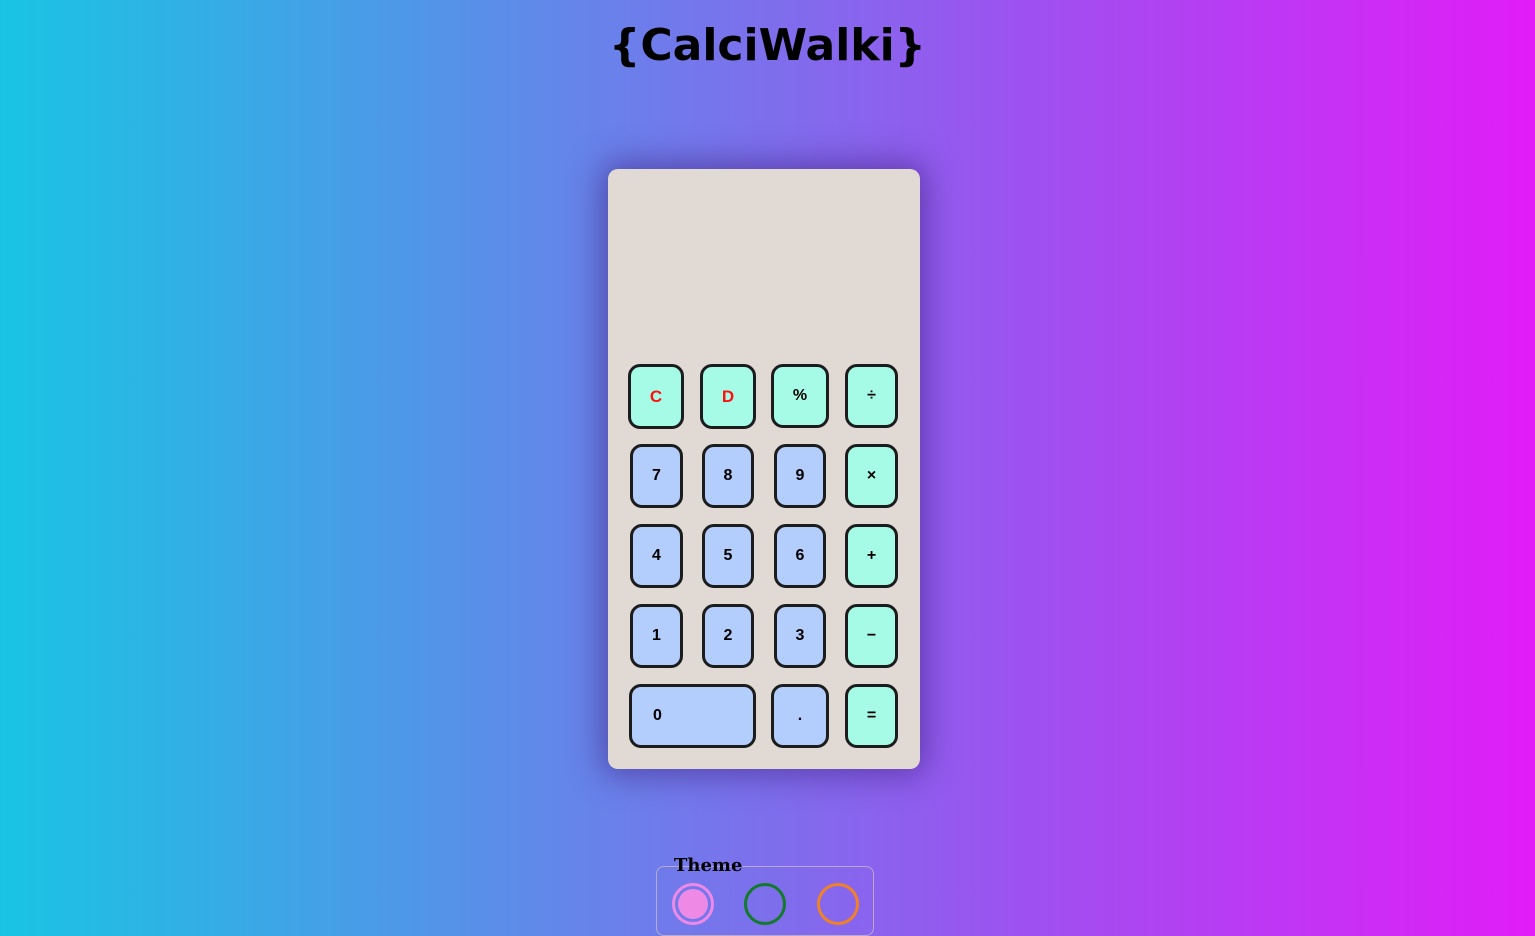  I want to click on digit-0-button: 0, so click(692, 716).